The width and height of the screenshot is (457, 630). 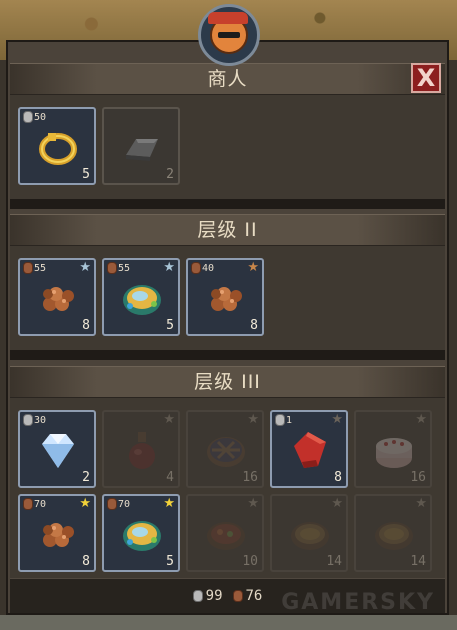 I want to click on pie-icon, so click(x=226, y=450).